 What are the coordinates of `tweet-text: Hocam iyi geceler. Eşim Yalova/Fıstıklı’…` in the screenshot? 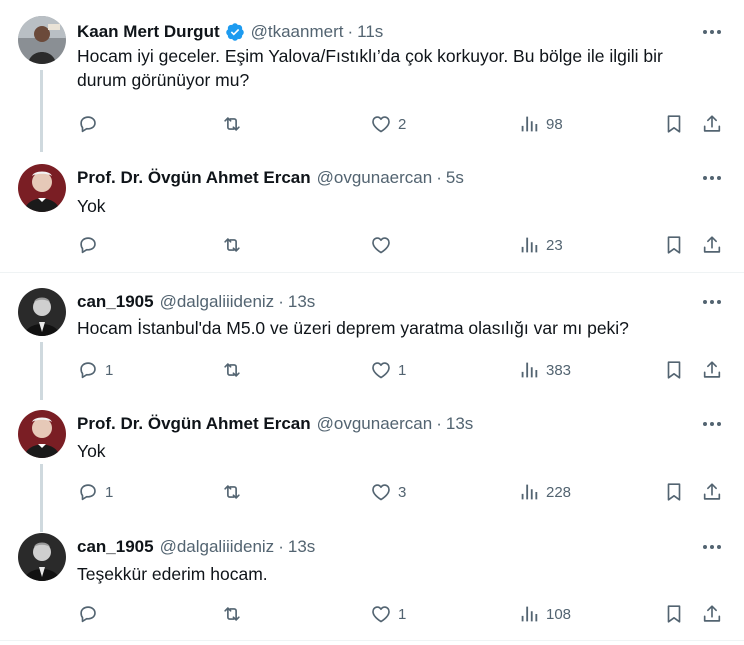 It's located at (402, 68).